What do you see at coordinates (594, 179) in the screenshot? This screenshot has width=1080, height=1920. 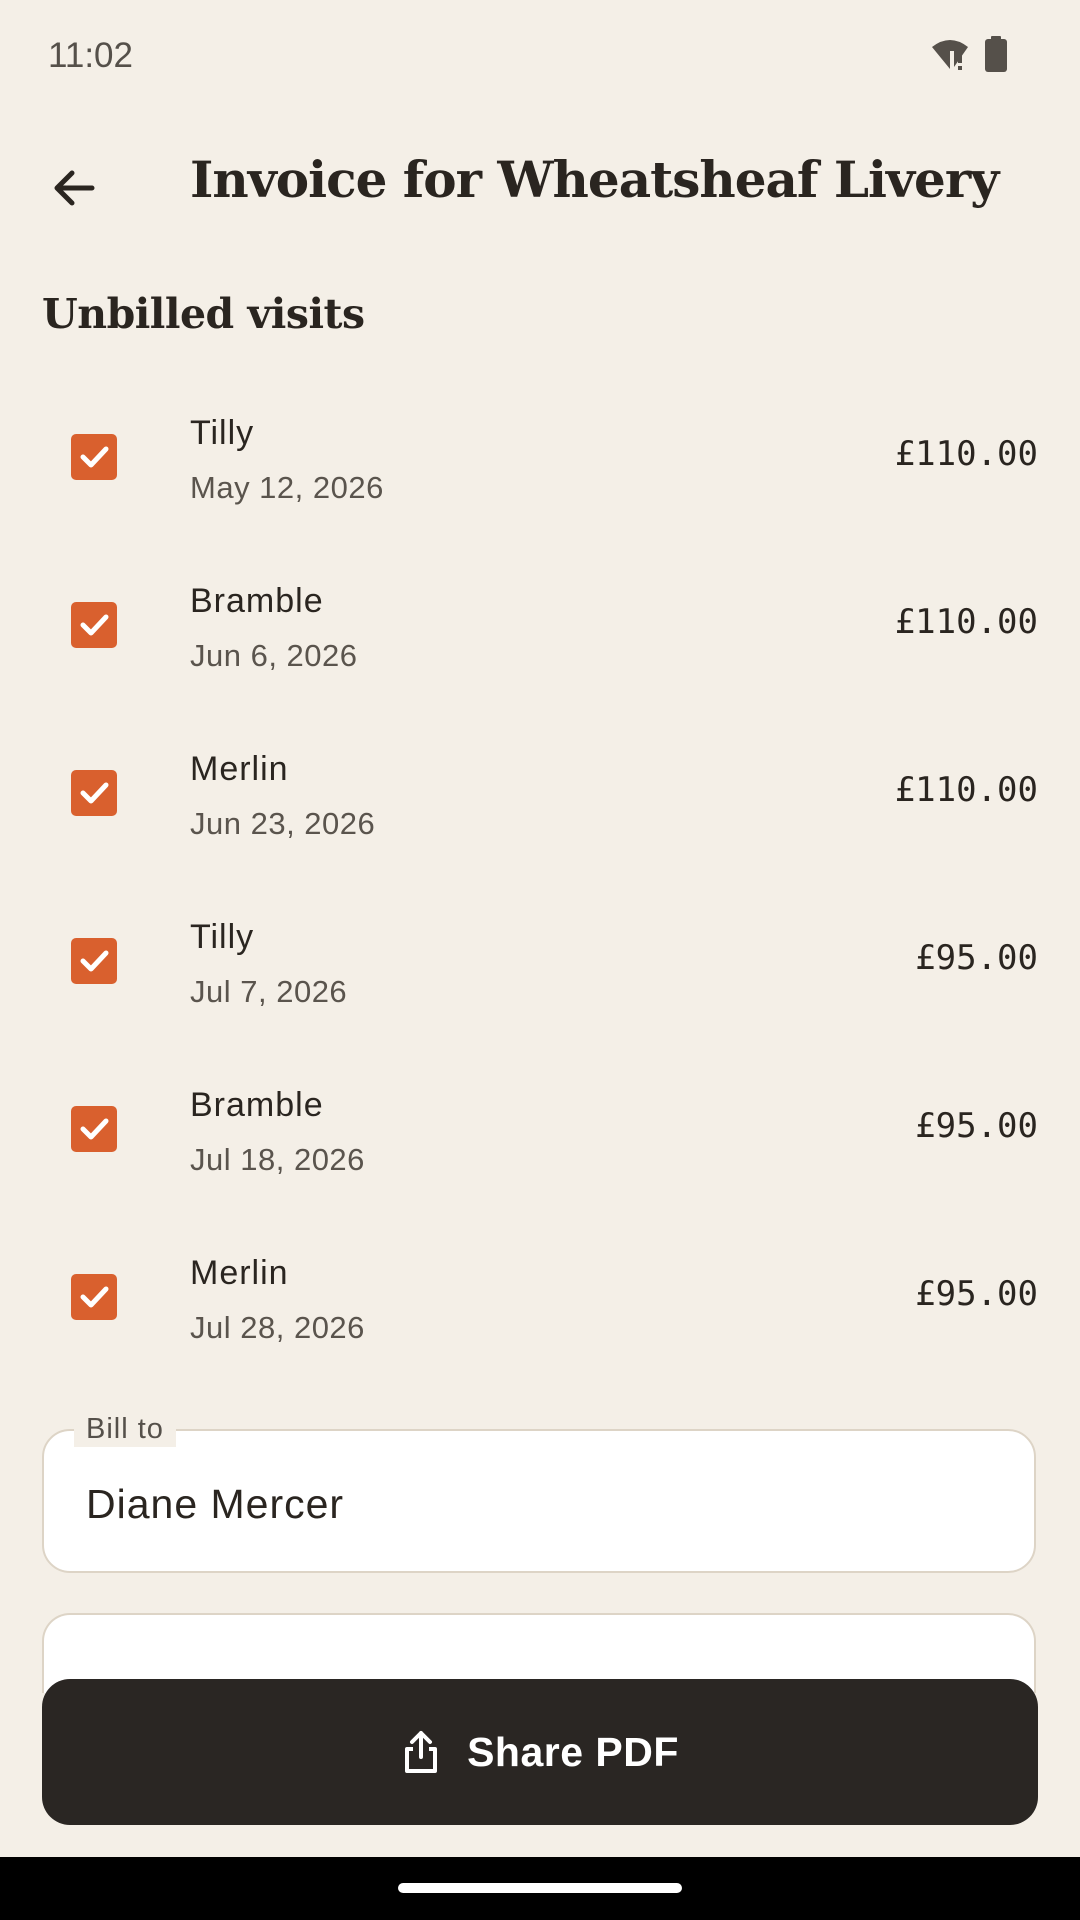 I see `page-title: Invoice for Wheatsheaf Livery` at bounding box center [594, 179].